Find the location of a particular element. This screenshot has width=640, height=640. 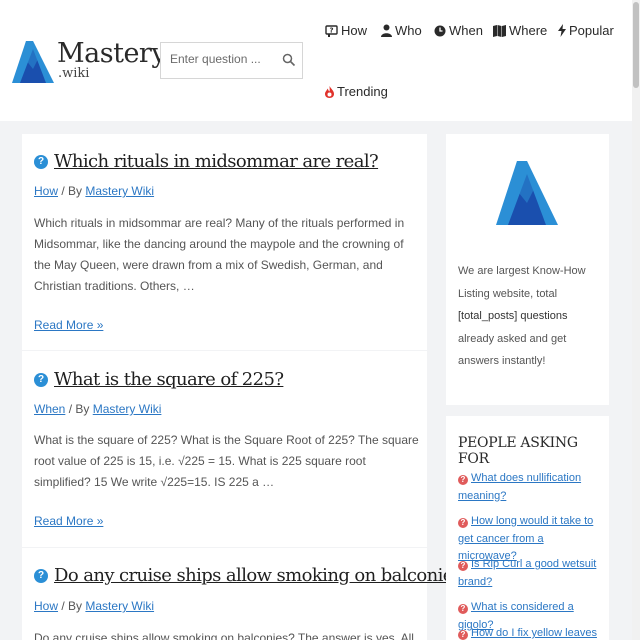

nav-how: ? How is located at coordinates (346, 30).